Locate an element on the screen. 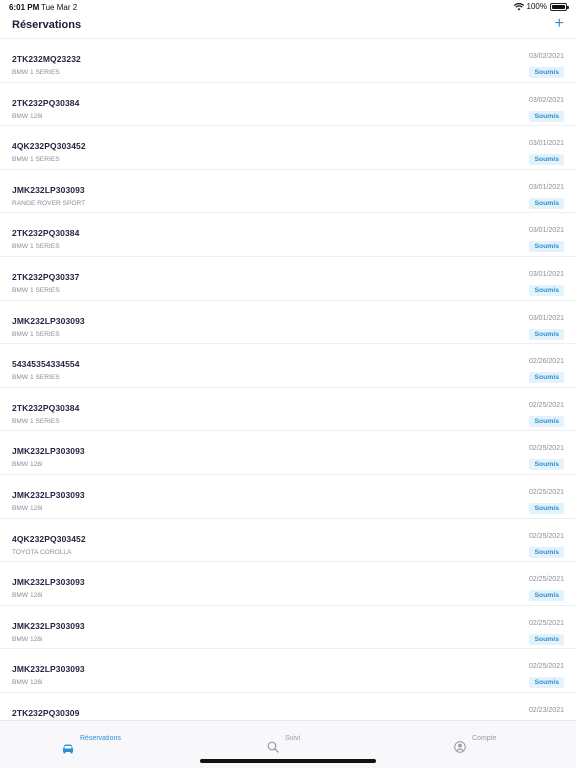  add-reservation-button: + is located at coordinates (559, 24).